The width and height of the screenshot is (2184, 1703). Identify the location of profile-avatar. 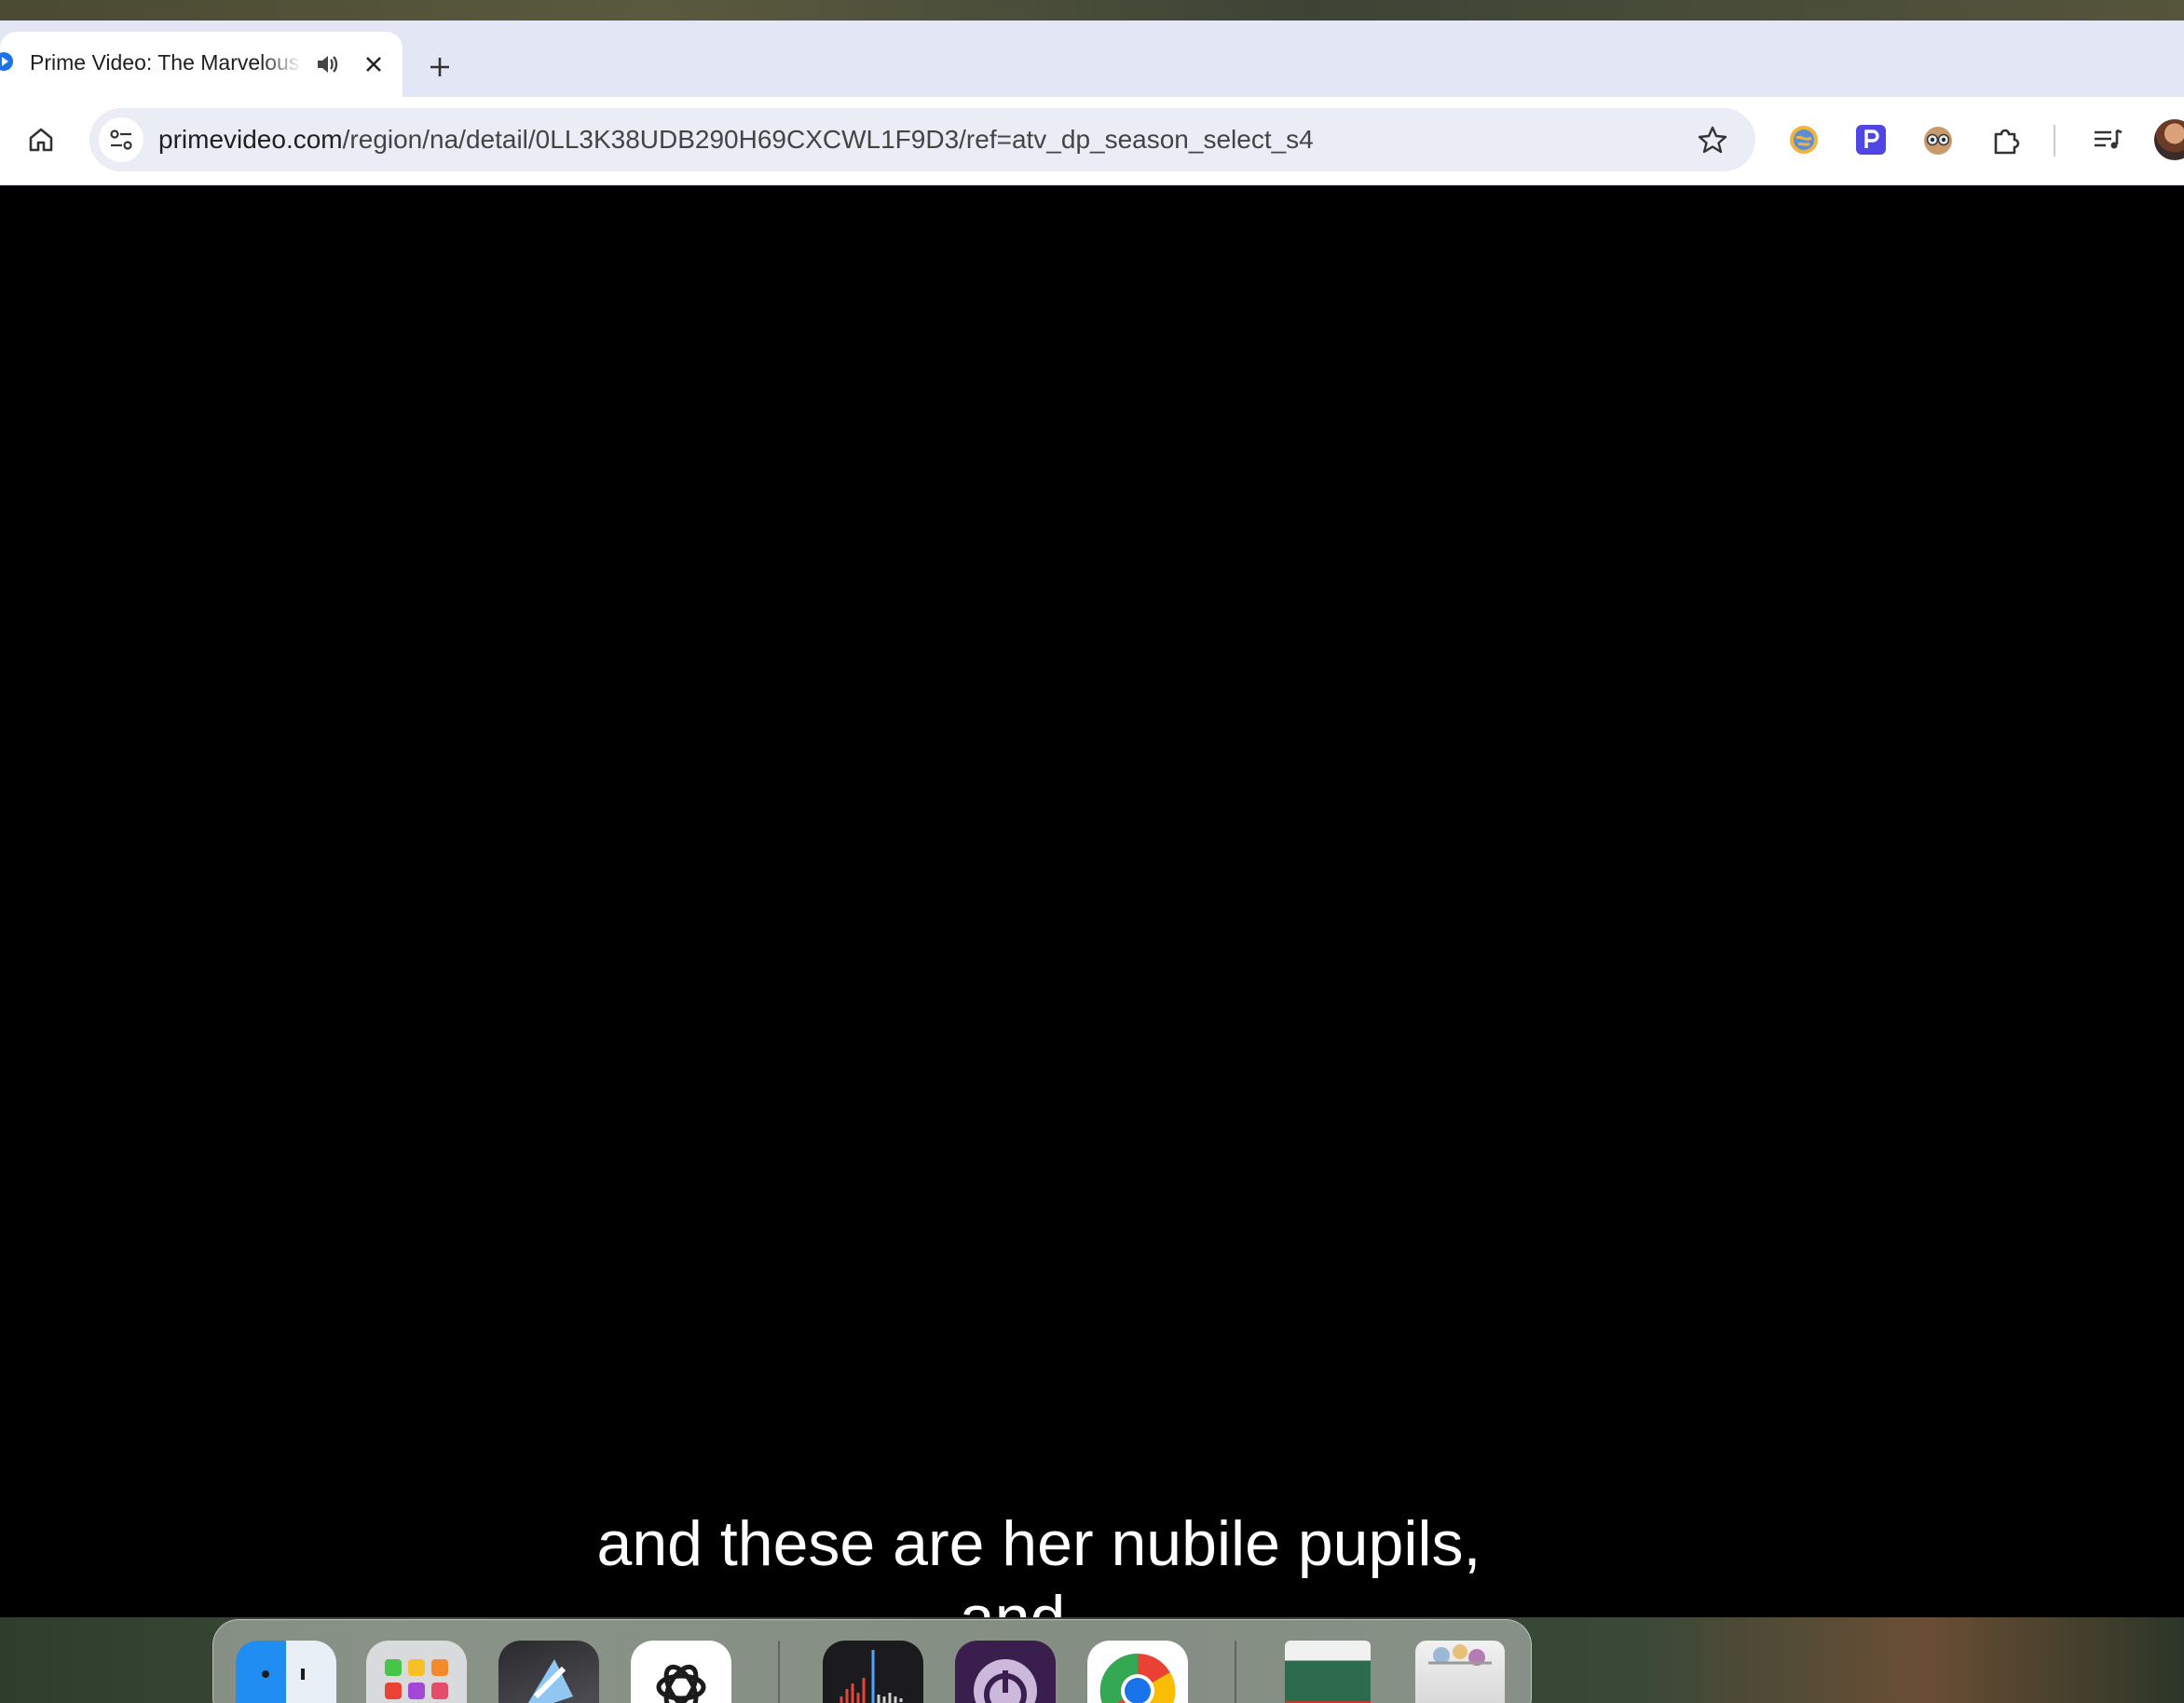
(2169, 139).